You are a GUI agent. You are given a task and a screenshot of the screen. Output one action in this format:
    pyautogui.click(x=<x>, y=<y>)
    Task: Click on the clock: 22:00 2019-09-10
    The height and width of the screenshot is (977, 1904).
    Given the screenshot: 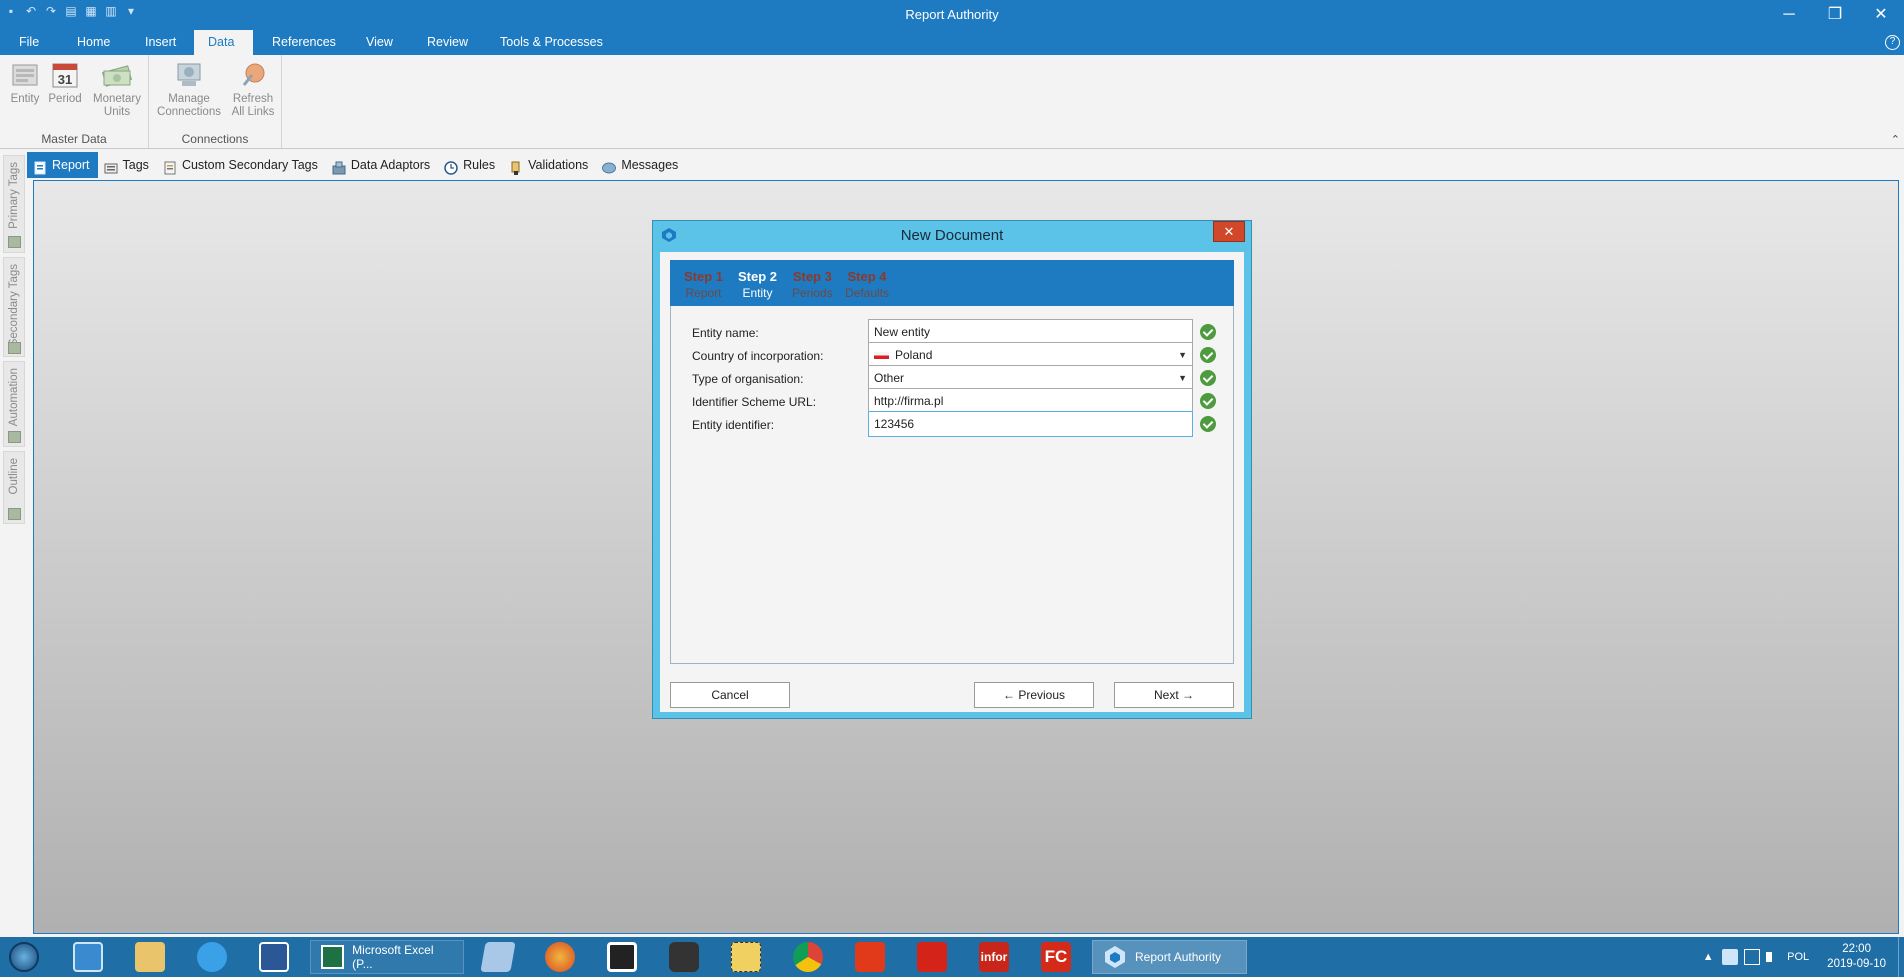 What is the action you would take?
    pyautogui.click(x=1856, y=957)
    